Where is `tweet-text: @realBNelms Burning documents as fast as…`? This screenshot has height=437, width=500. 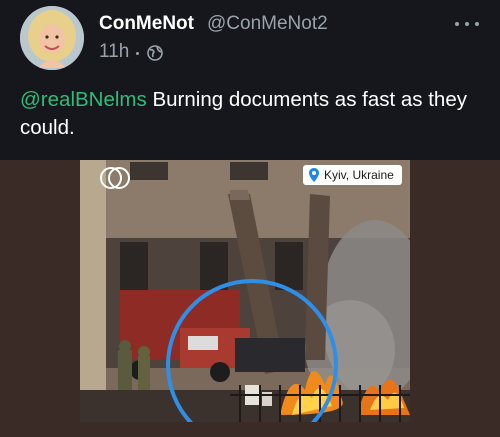 tweet-text: @realBNelms Burning documents as fast as… is located at coordinates (250, 114).